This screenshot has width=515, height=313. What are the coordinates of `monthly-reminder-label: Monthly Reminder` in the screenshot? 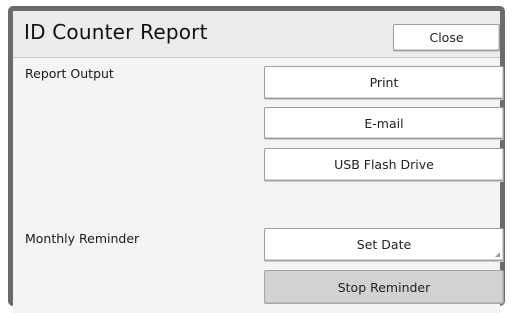 It's located at (82, 238).